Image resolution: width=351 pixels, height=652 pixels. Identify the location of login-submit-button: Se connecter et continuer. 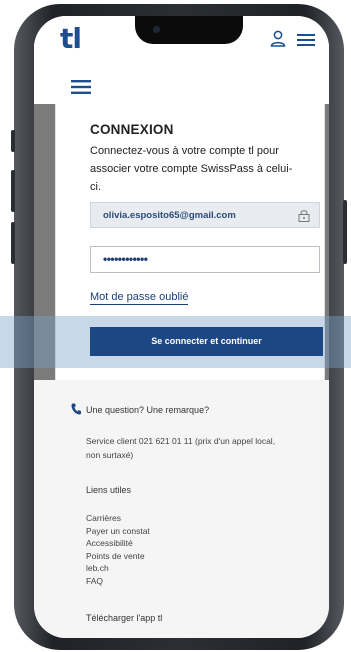
(206, 341).